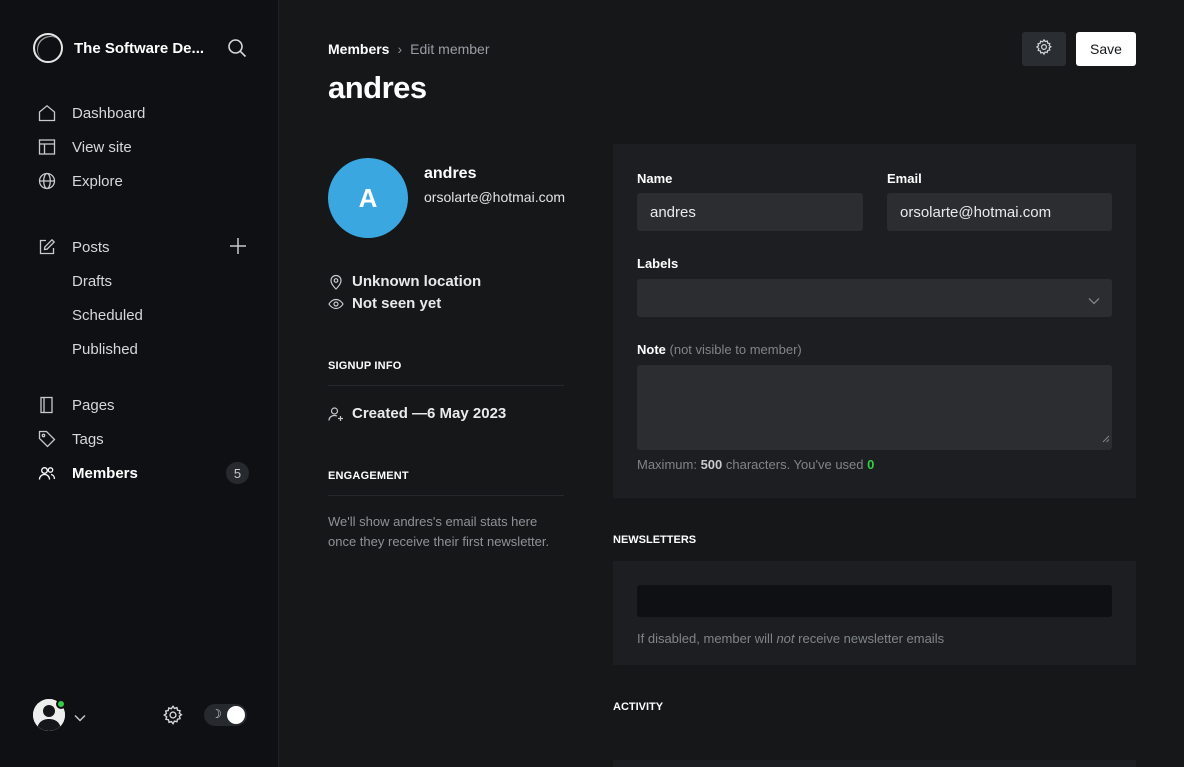 Image resolution: width=1184 pixels, height=767 pixels. Describe the element at coordinates (368, 198) in the screenshot. I see `member-avatar: A` at that location.